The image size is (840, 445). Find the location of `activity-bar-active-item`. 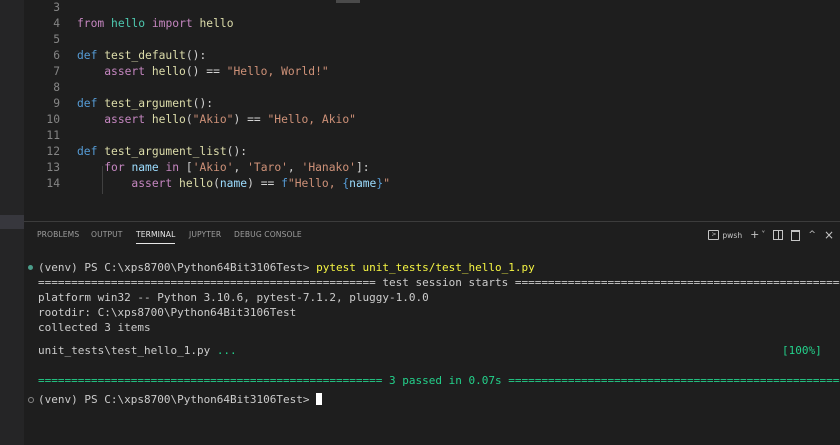

activity-bar-active-item is located at coordinates (12, 222).